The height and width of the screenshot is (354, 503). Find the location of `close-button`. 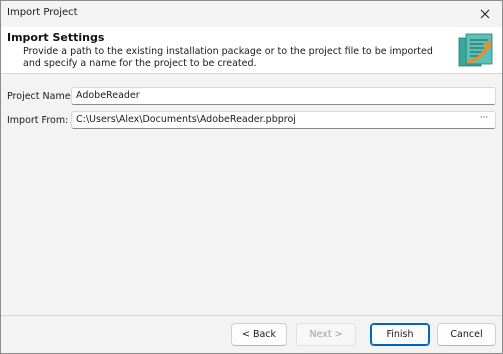

close-button is located at coordinates (485, 14).